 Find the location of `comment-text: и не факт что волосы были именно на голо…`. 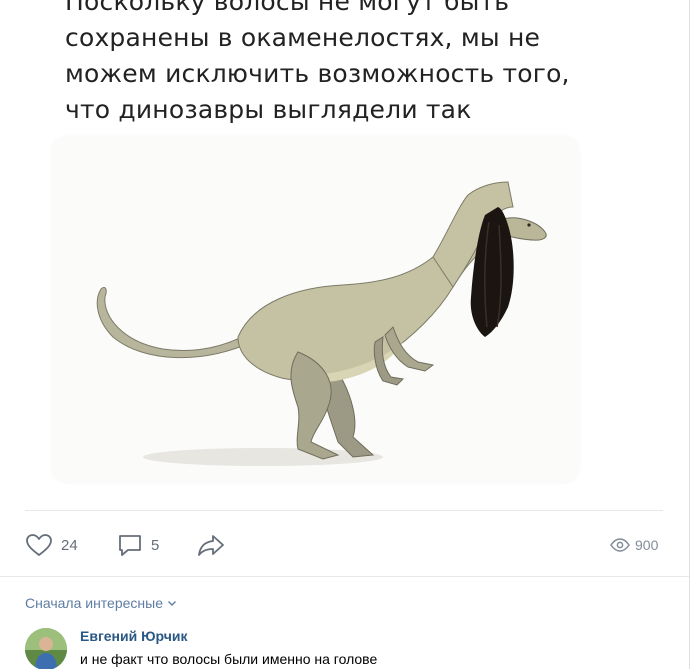

comment-text: и не факт что волосы были именно на голо… is located at coordinates (229, 659).